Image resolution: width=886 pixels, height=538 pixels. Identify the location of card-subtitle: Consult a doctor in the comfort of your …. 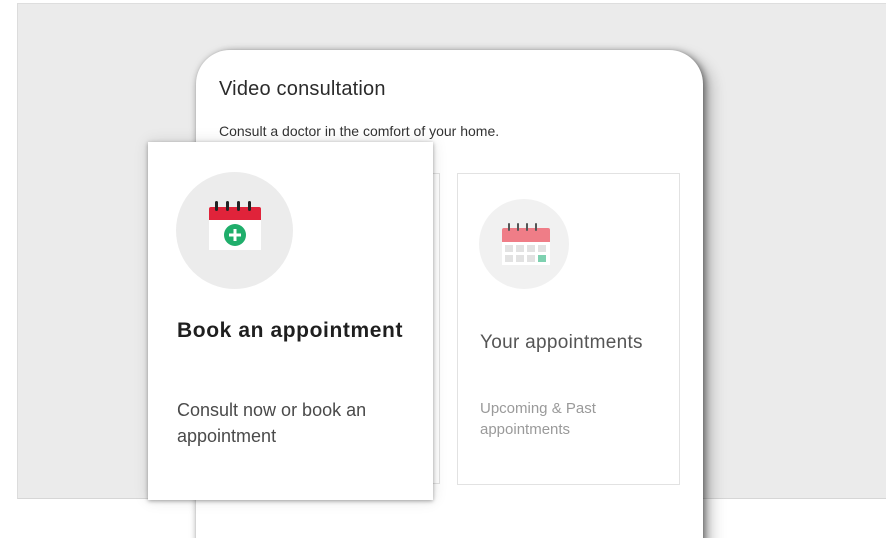
(359, 131).